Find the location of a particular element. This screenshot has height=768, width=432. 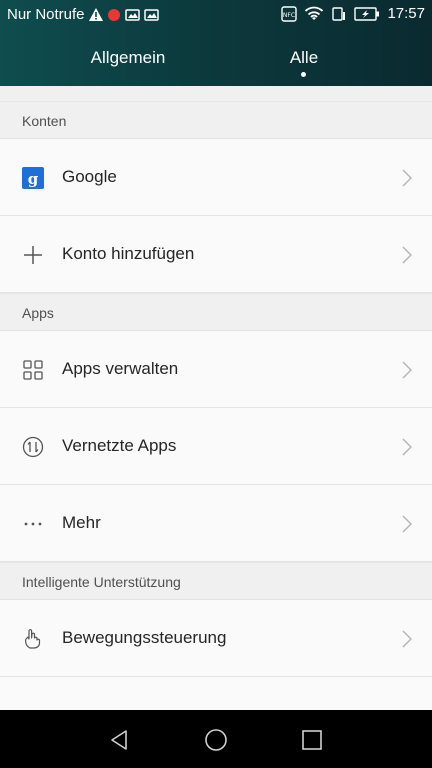

carrier-text: Nur Notrufe is located at coordinates (46, 14).